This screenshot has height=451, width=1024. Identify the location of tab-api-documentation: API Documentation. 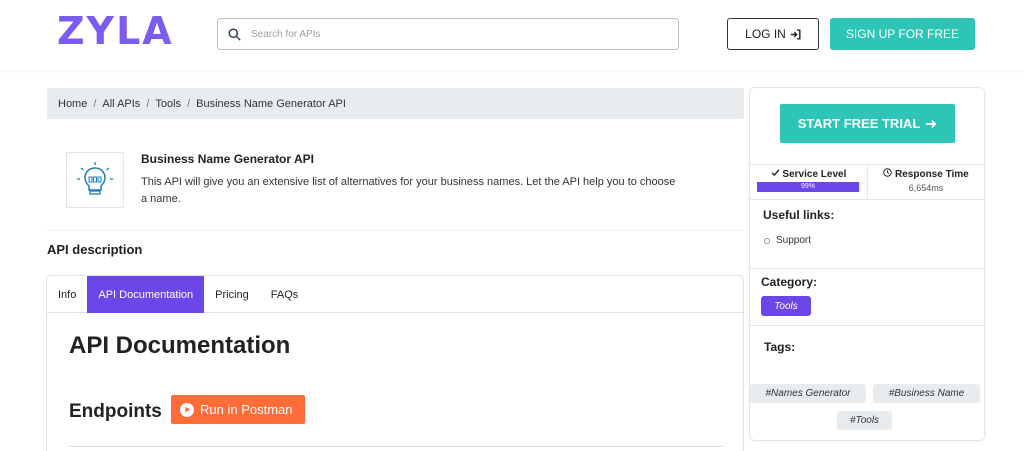
(146, 294).